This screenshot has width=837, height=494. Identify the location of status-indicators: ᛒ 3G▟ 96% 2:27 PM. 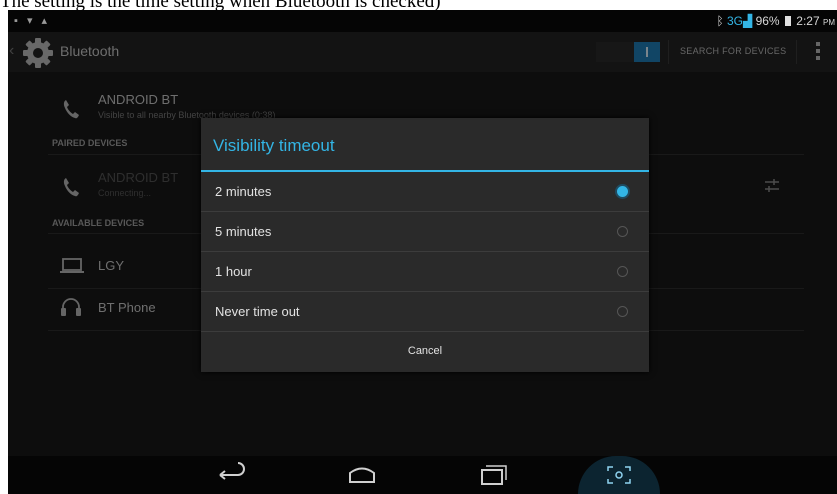
(775, 21).